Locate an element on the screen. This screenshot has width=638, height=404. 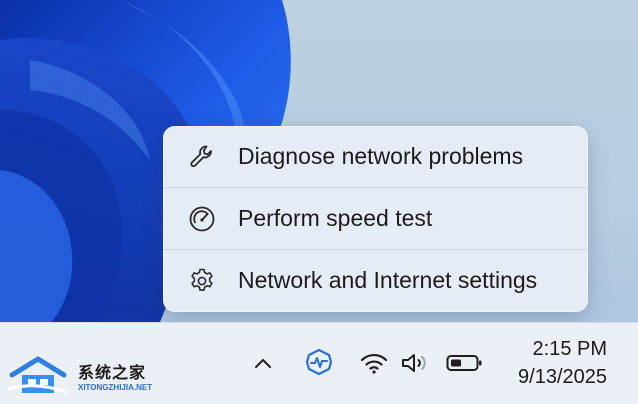
app-tray-button is located at coordinates (319, 362).